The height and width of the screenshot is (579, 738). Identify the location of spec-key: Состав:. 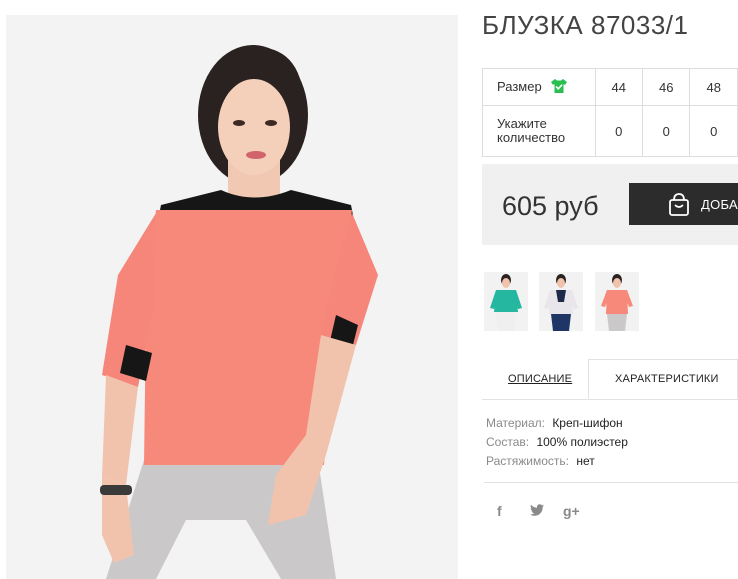
(508, 442).